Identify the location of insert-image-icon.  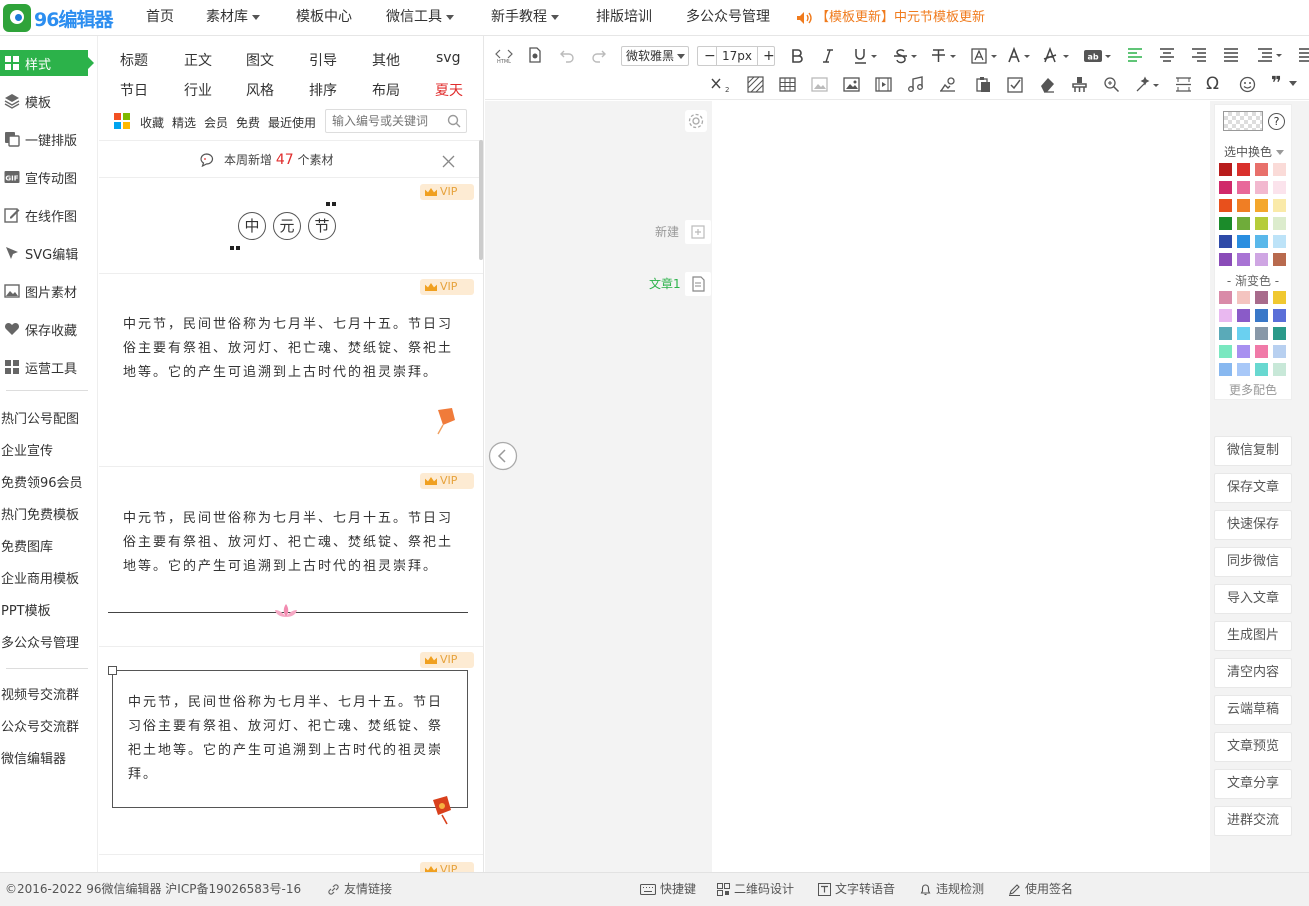
(851, 84).